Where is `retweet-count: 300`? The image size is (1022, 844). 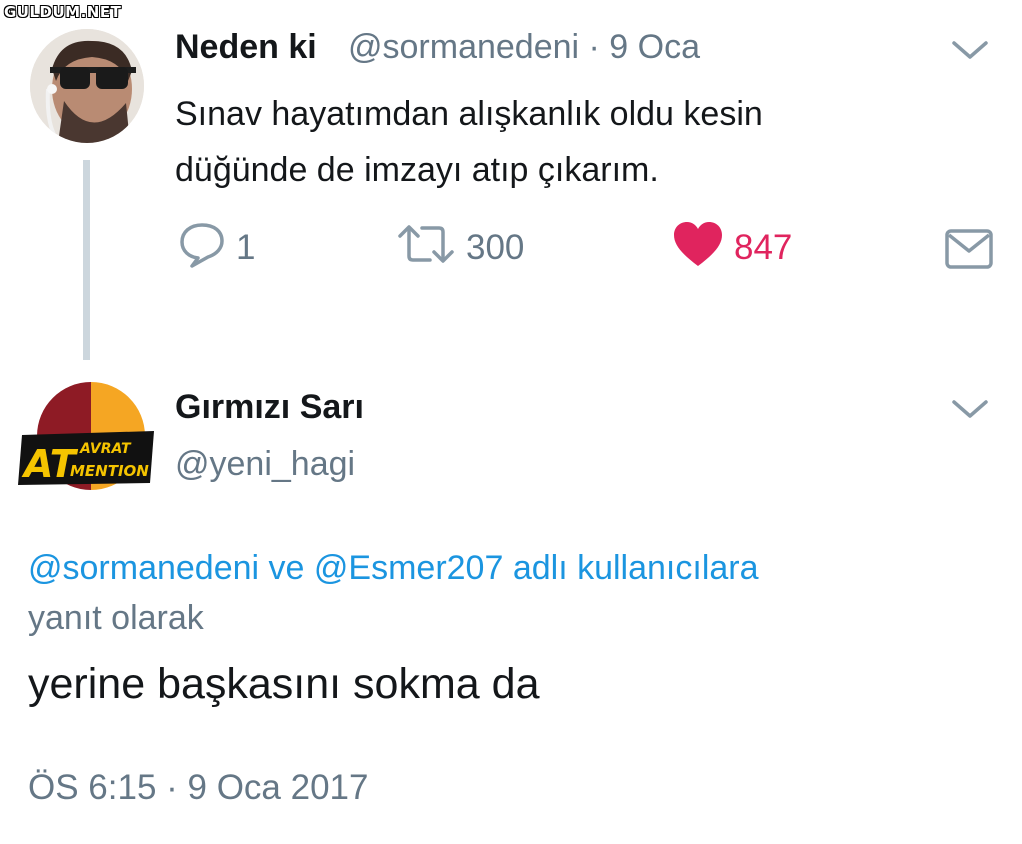 retweet-count: 300 is located at coordinates (495, 247).